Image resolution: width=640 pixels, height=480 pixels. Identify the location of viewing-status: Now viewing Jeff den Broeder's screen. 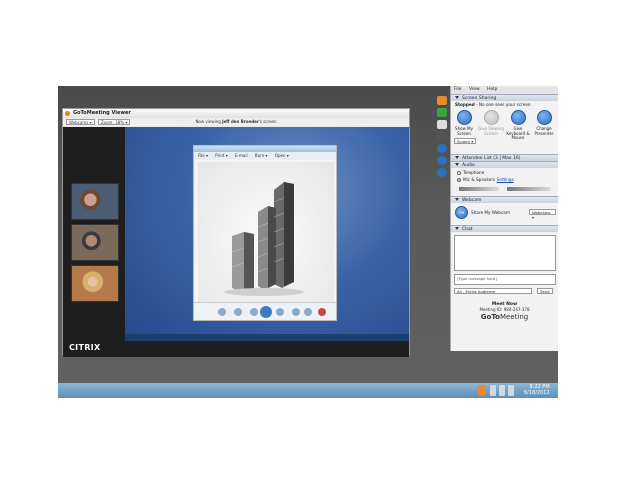
(236, 122).